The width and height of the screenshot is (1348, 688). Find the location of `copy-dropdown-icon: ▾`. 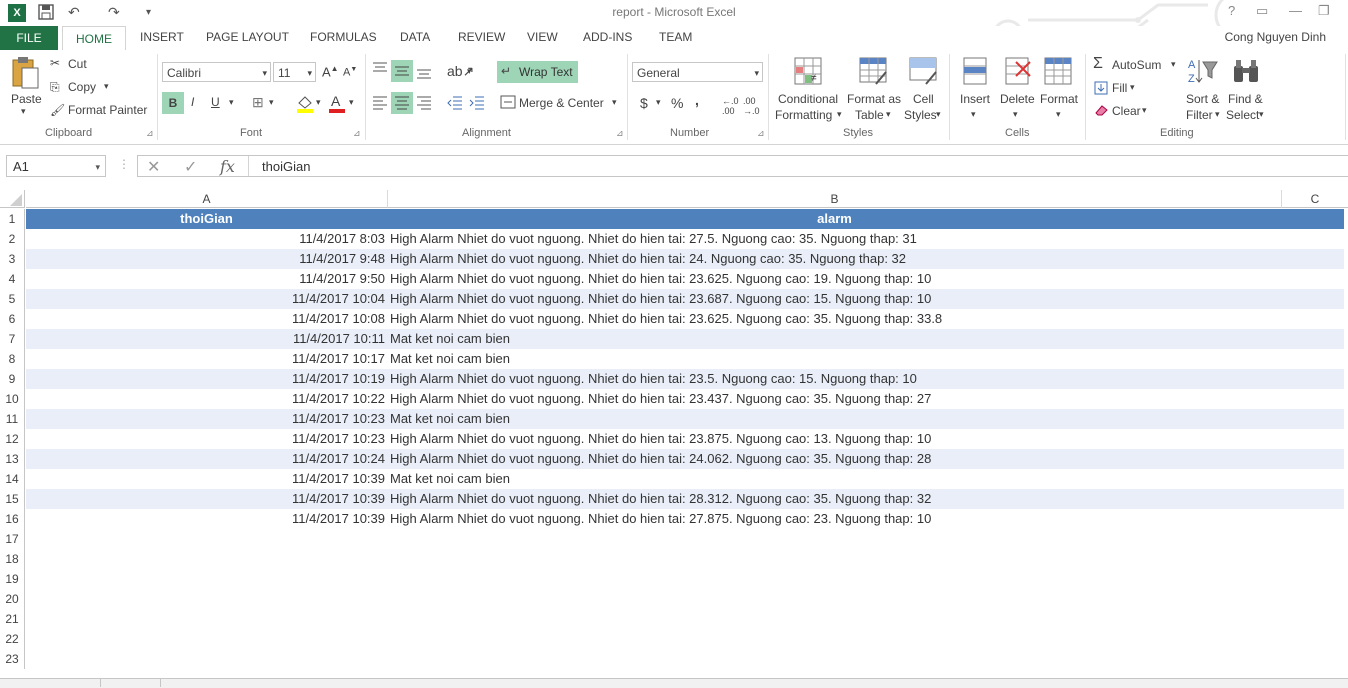

copy-dropdown-icon: ▾ is located at coordinates (106, 86).